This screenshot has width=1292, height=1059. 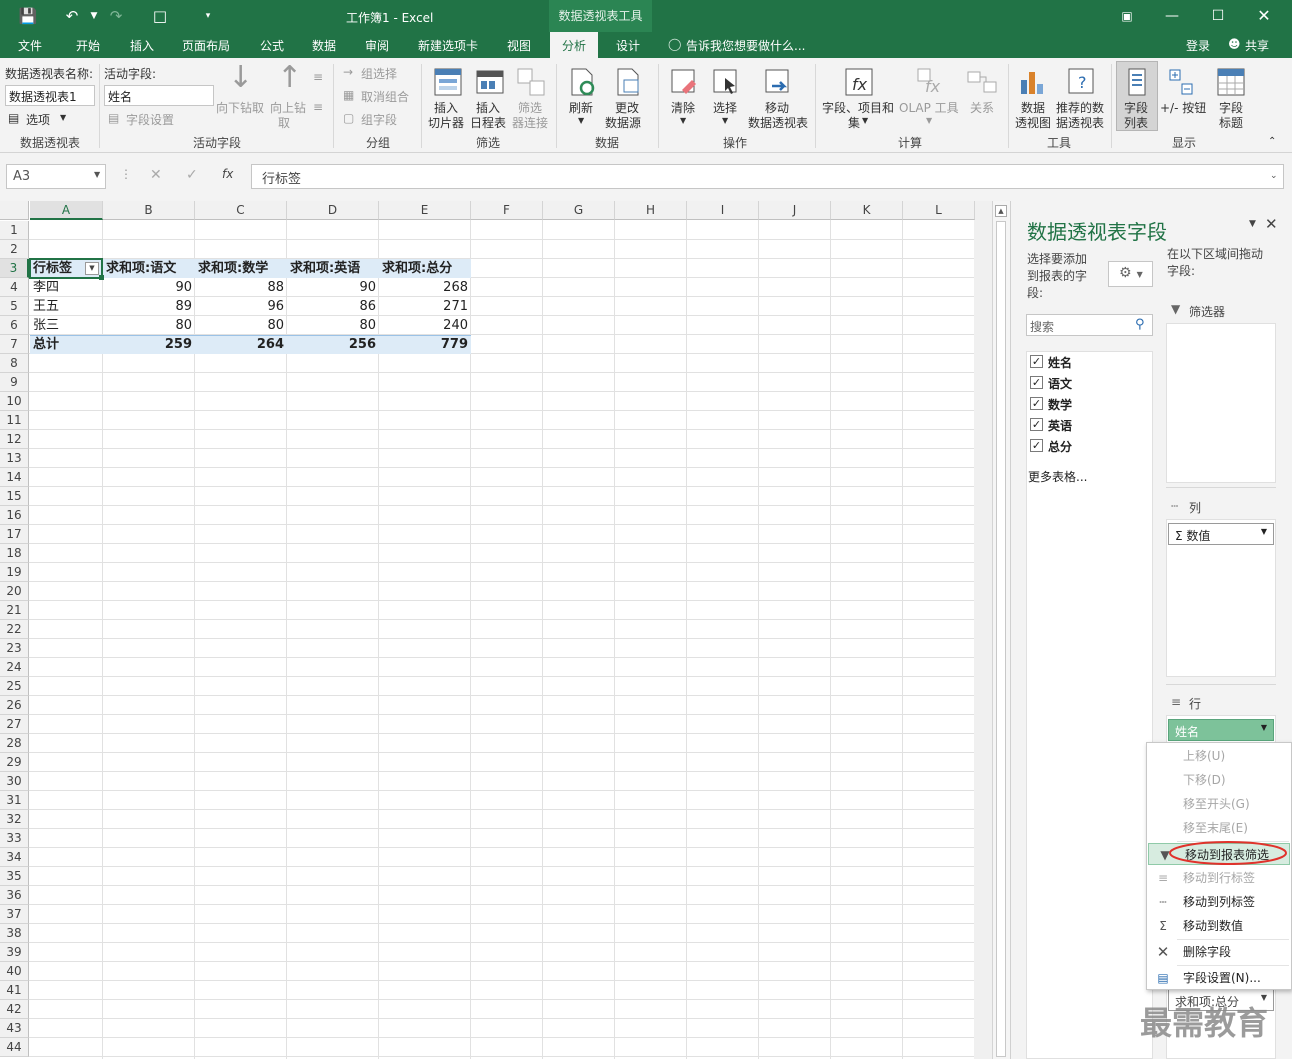 What do you see at coordinates (14, 268) in the screenshot?
I see `row-header: 3` at bounding box center [14, 268].